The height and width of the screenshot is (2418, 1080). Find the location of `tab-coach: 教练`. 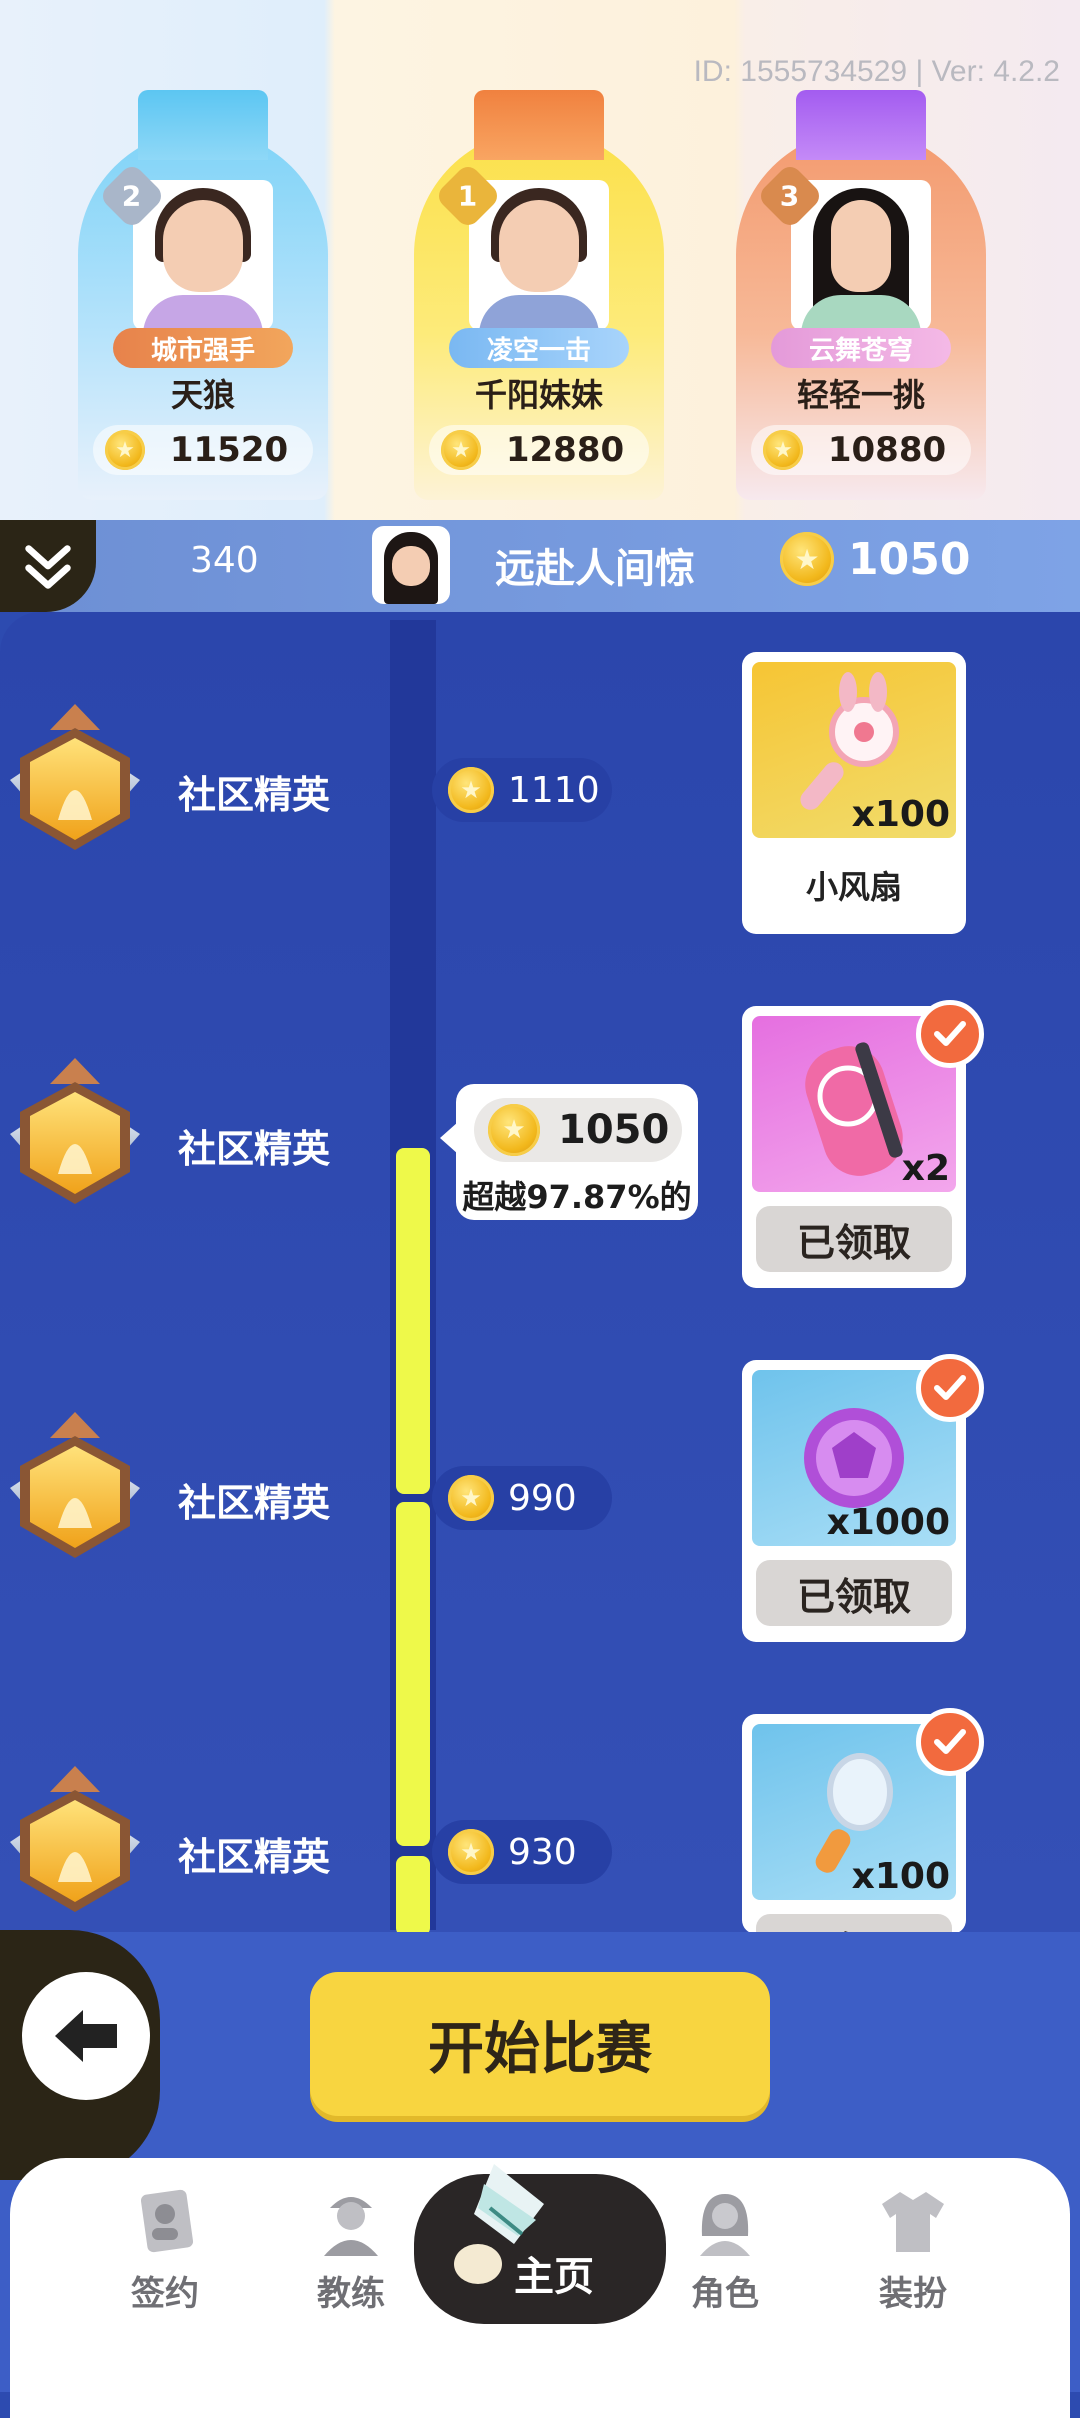

tab-coach: 教练 is located at coordinates (351, 2250).